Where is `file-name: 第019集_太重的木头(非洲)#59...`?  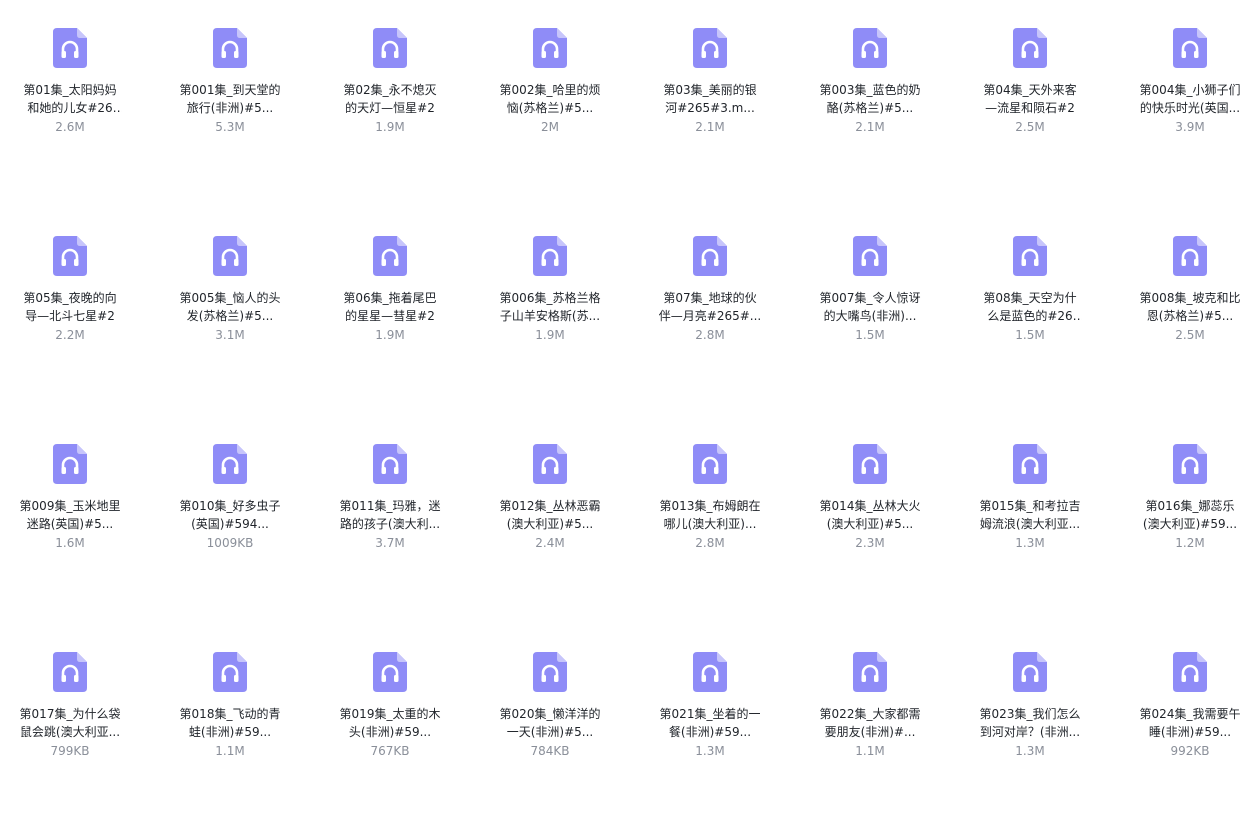
file-name: 第019集_太重的木头(非洲)#59... is located at coordinates (390, 723).